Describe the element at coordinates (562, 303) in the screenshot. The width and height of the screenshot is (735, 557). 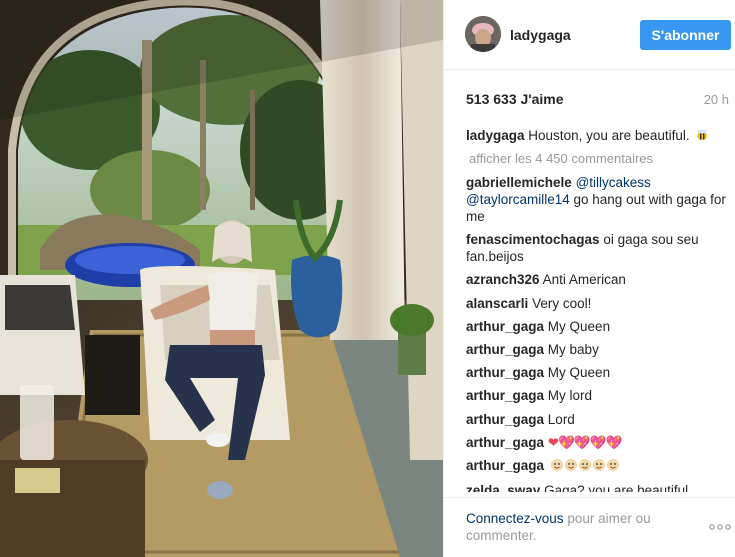
I see `comment-text: Very cool!` at that location.